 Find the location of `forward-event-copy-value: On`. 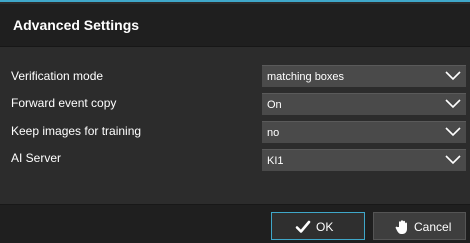

forward-event-copy-value: On is located at coordinates (274, 105).